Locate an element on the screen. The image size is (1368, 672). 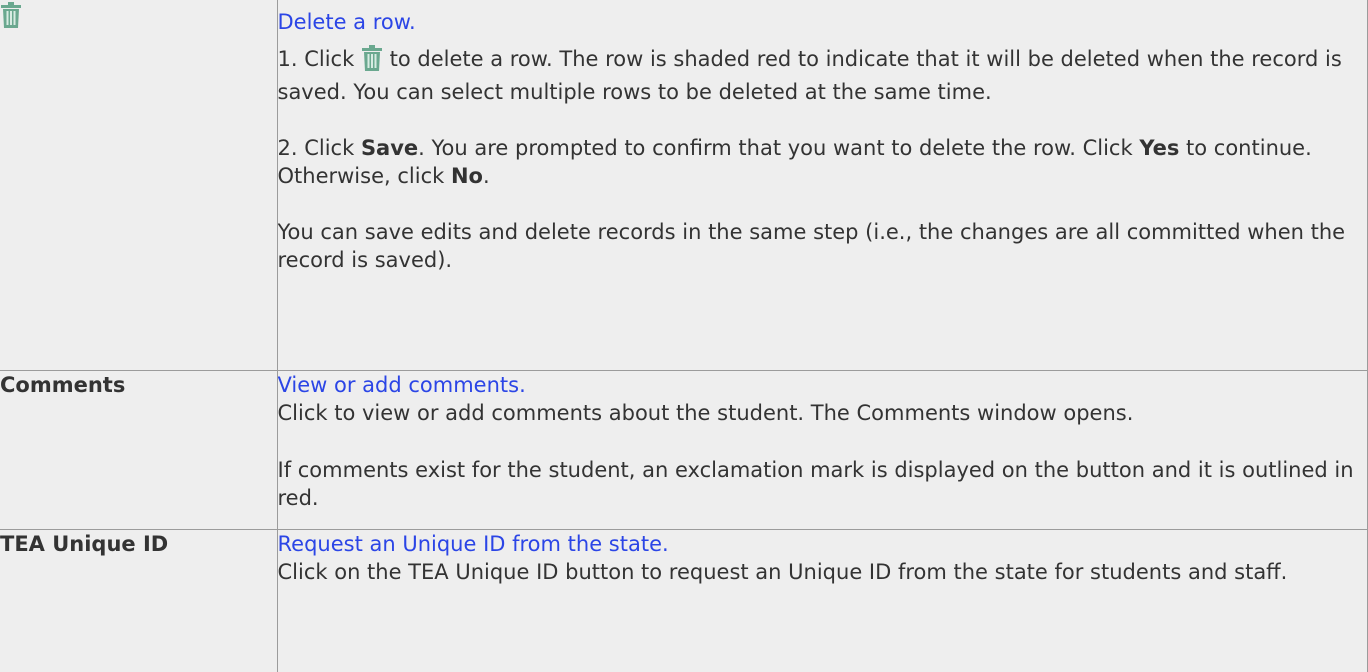
request-unique-id-link: Request an Unique ID from the state. is located at coordinates (473, 544).